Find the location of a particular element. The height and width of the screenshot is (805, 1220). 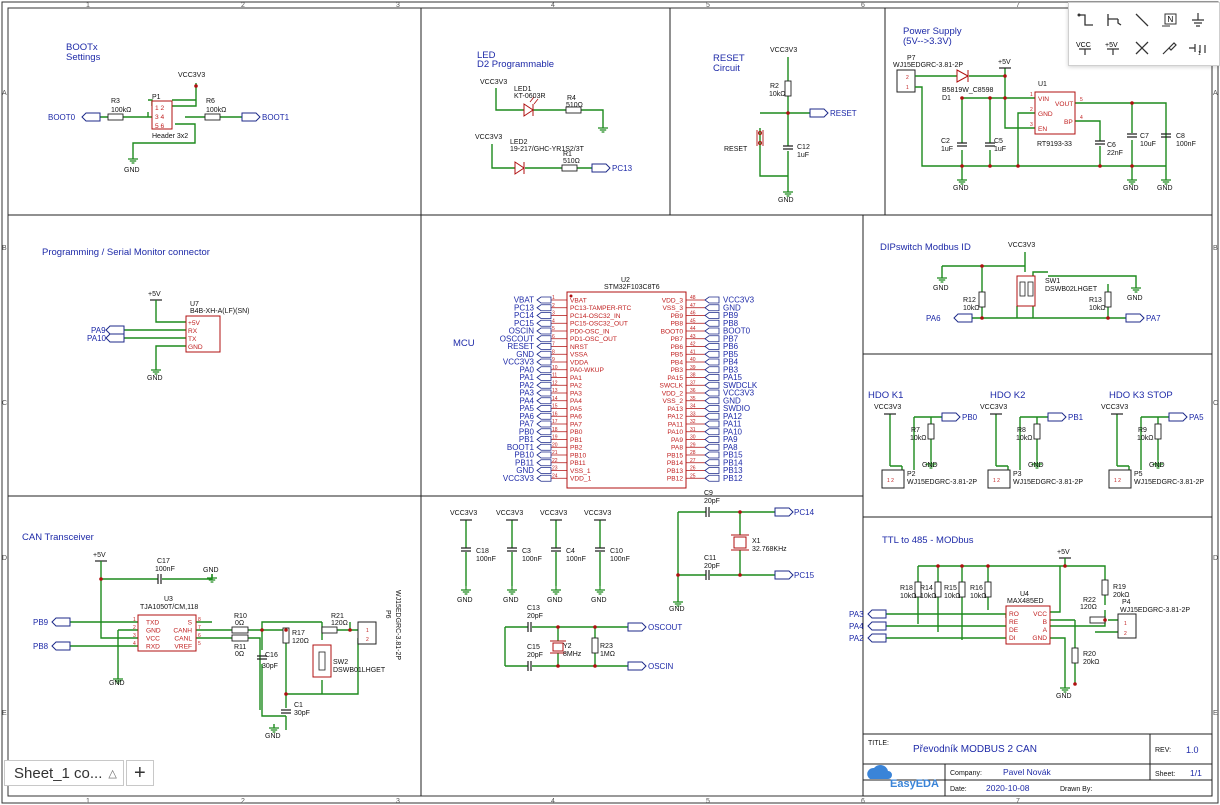

ttl-resistor-ref: R14 is located at coordinates (926, 588).